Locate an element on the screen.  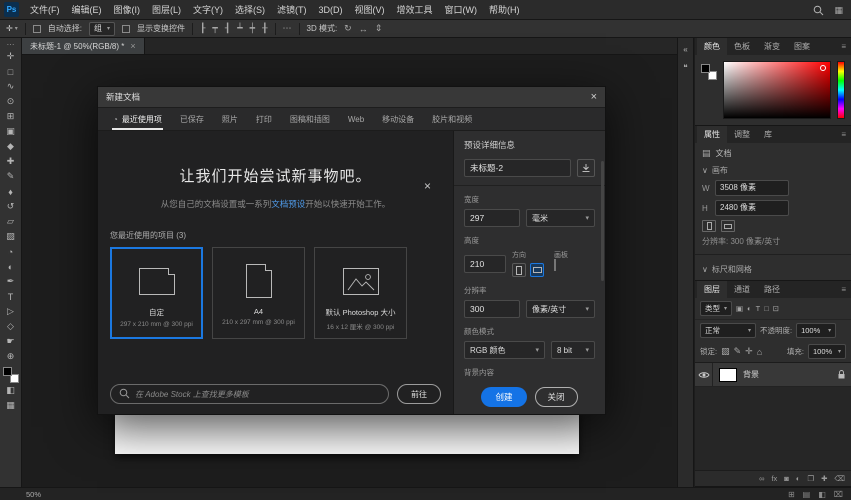
menu-3d: 3D(D) is located at coordinates (331, 10).